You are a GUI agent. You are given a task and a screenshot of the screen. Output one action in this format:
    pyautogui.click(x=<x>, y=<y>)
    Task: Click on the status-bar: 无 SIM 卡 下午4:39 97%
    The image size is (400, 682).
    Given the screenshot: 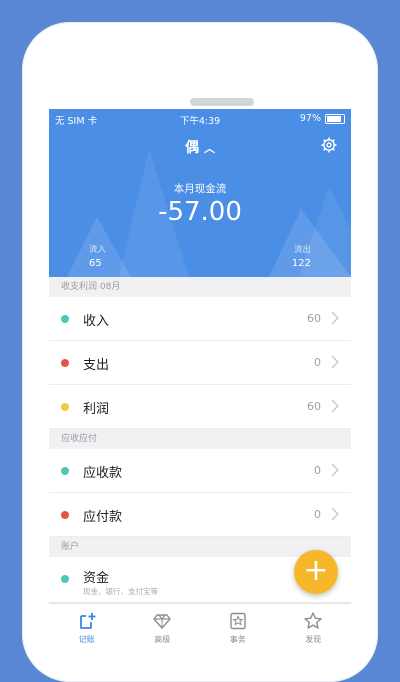 What is the action you would take?
    pyautogui.click(x=200, y=119)
    